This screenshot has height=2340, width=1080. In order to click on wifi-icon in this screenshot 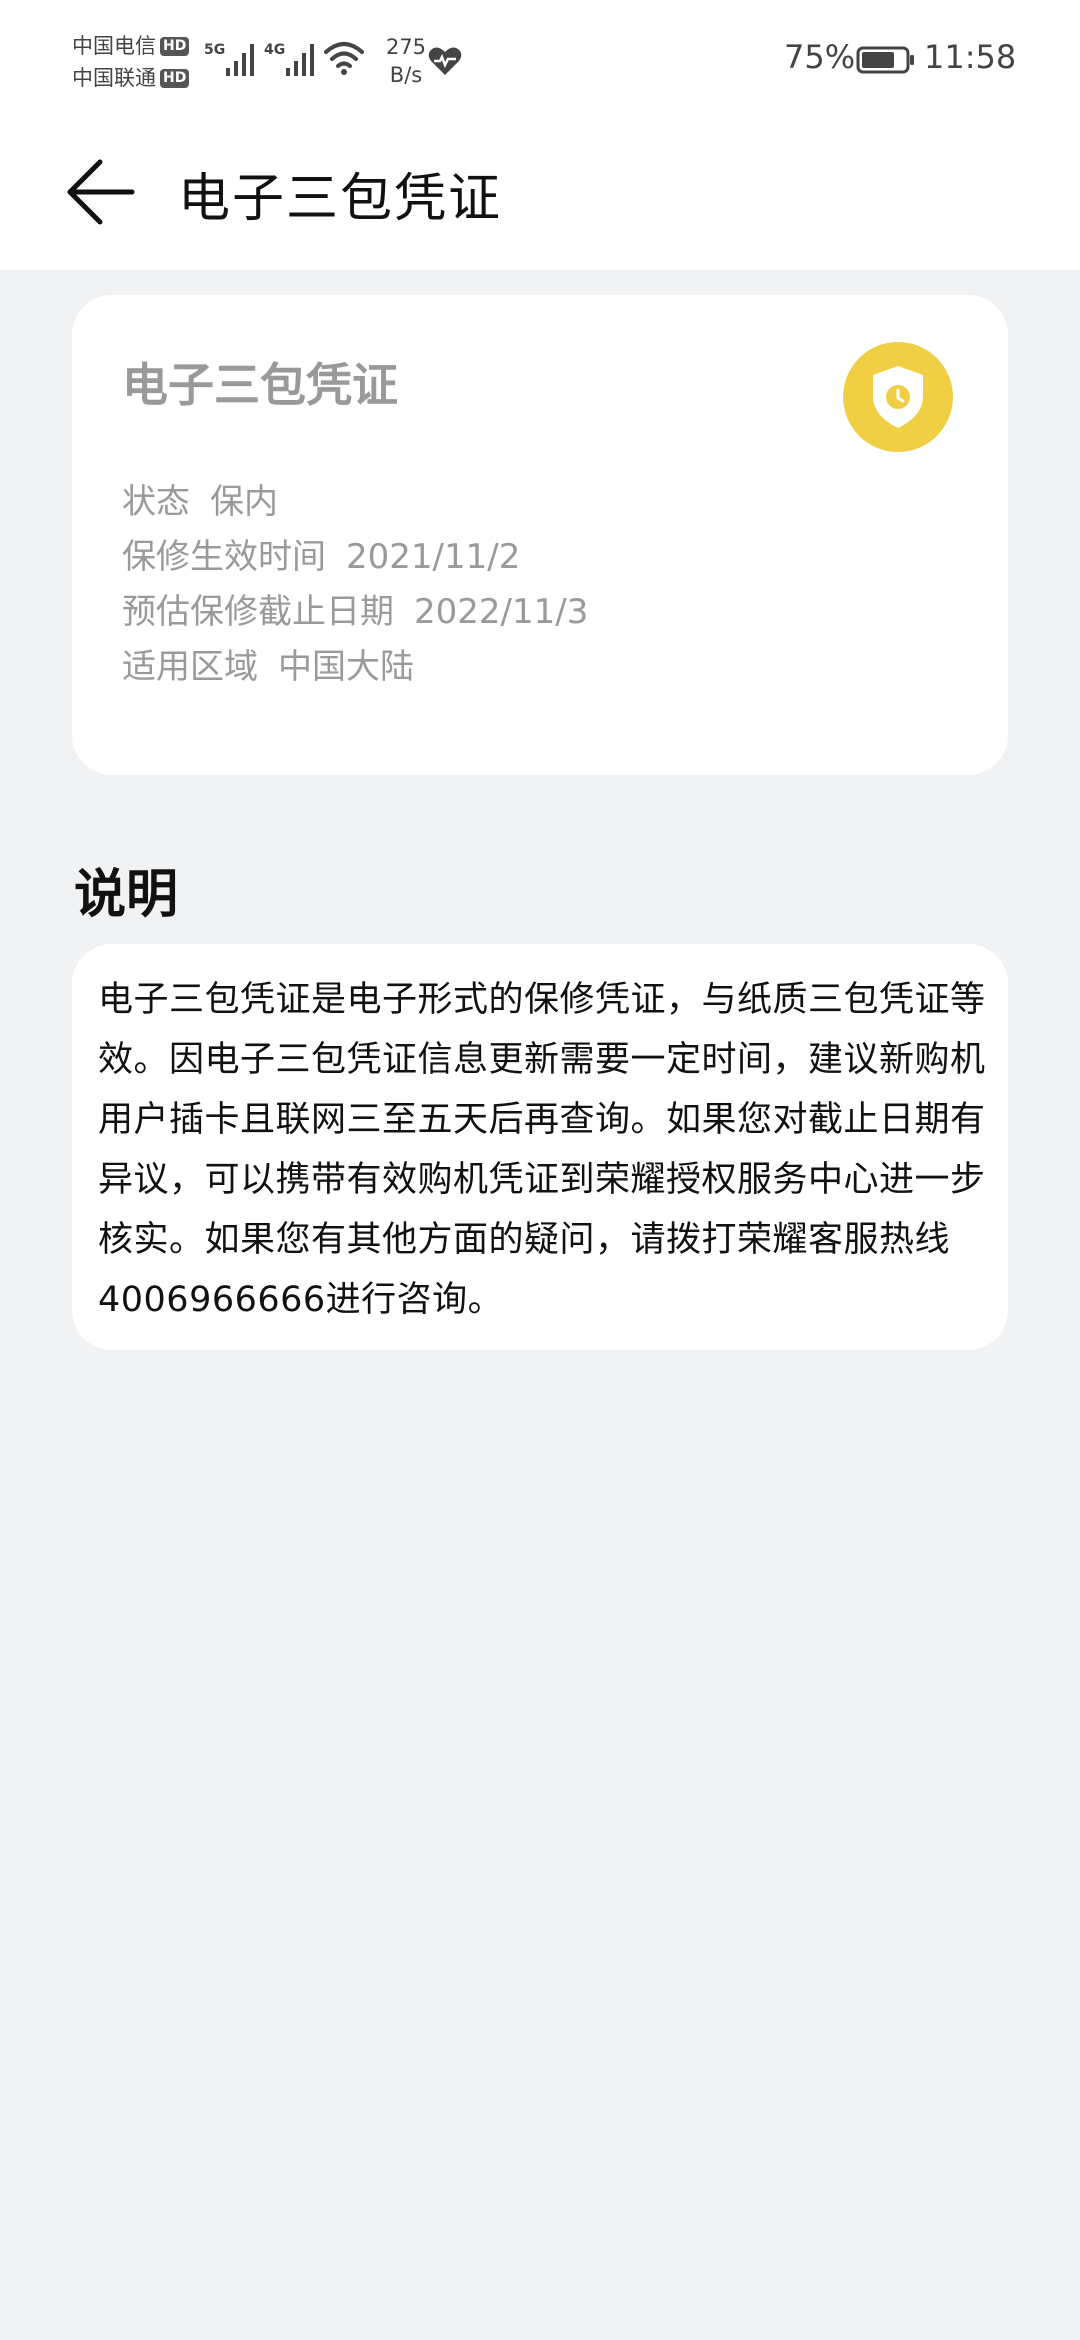, I will do `click(344, 58)`.